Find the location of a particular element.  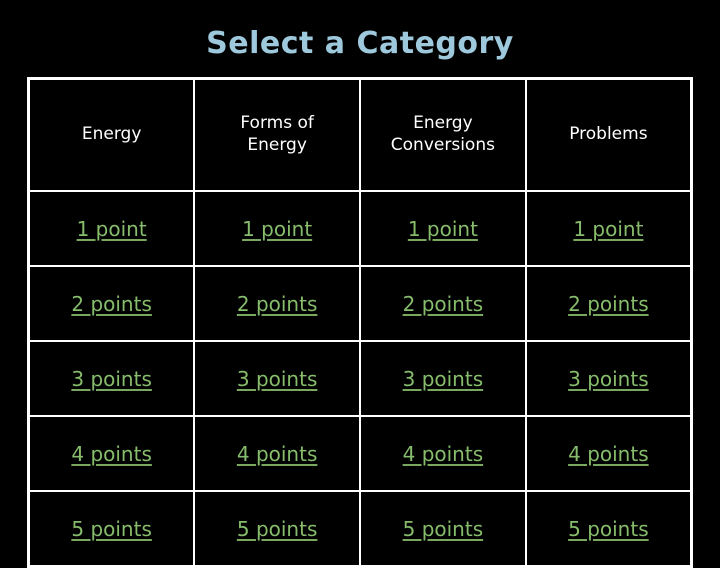

cell-energy-conversions-3: 3 points is located at coordinates (443, 378).